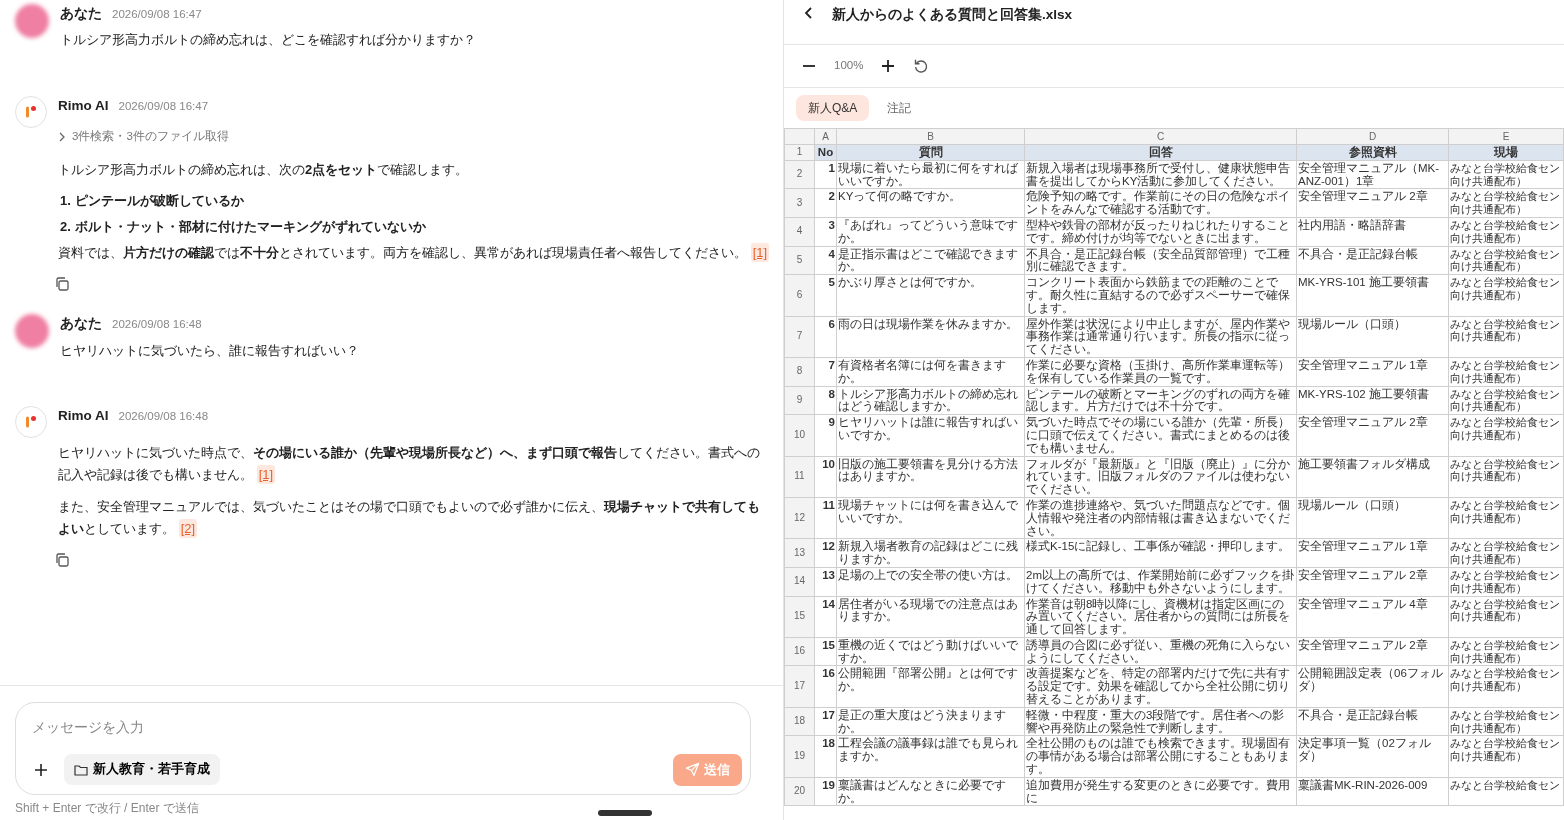  What do you see at coordinates (1160, 687) in the screenshot?
I see `table-cell: 改善提案などを、特定の部署内だけで先に共有する設定です。効果を確認してから全社公開に切り替えることがあります。` at bounding box center [1160, 687].